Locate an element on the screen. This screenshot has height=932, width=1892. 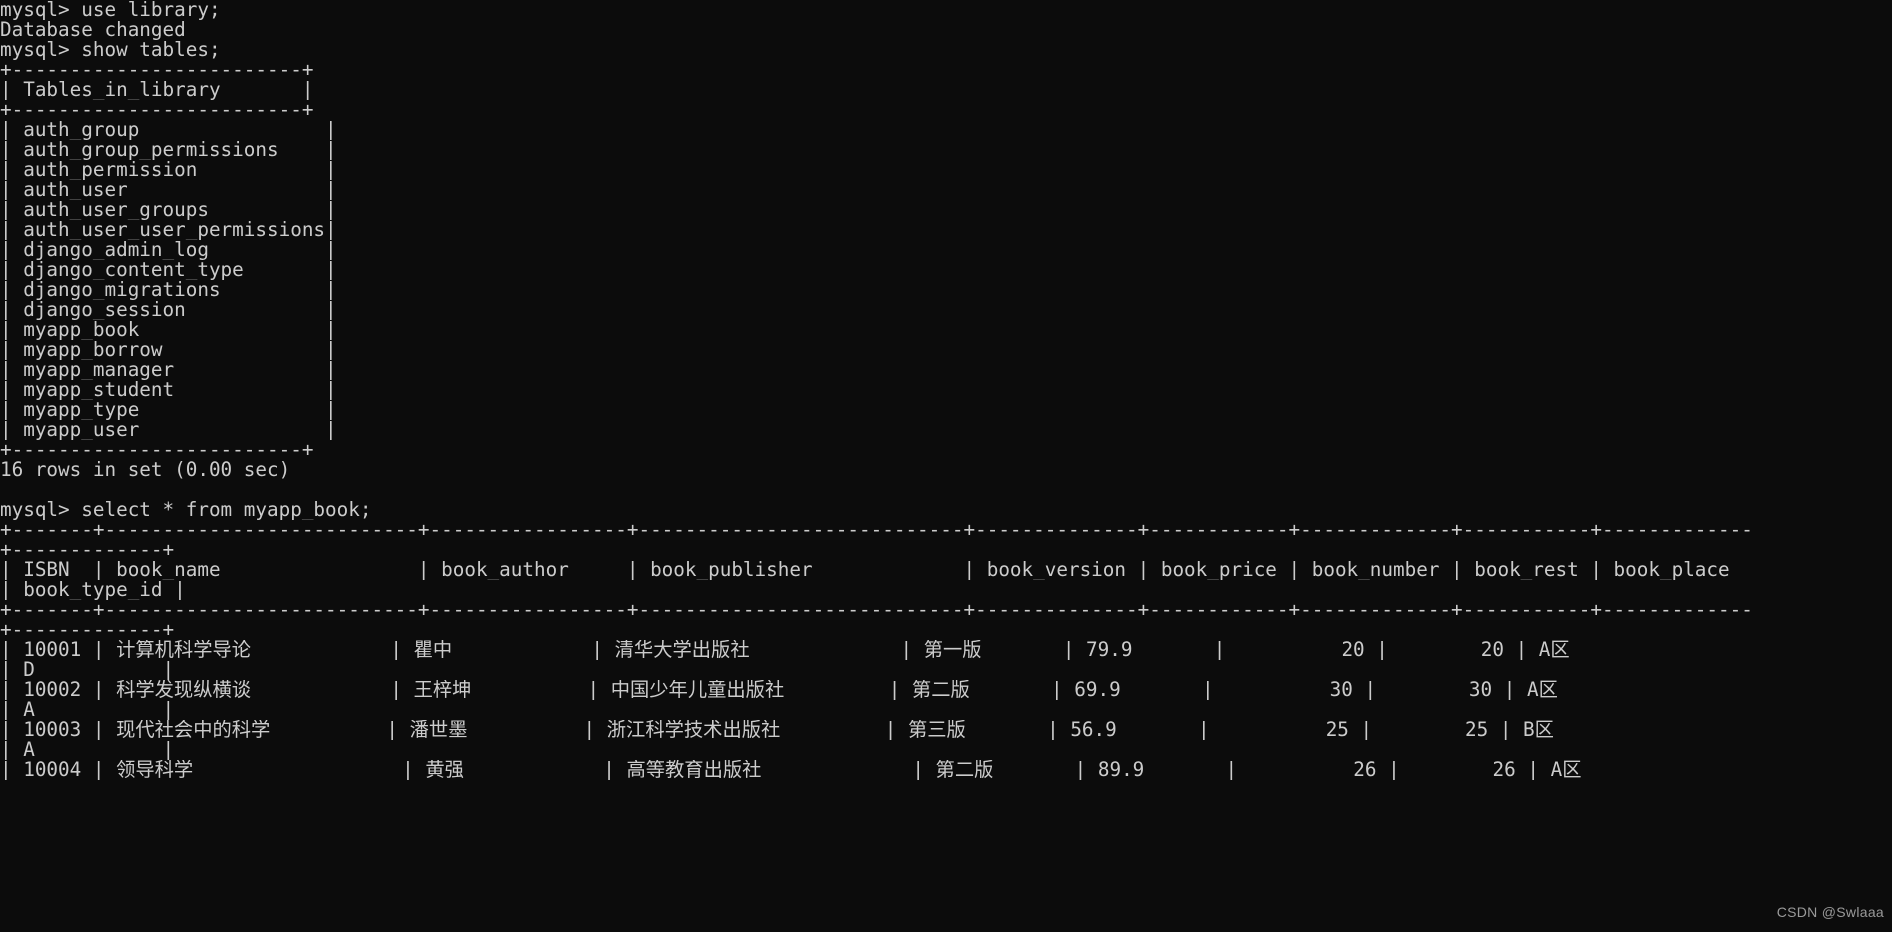
line-book-row-2-b: | A | is located at coordinates (87, 710).